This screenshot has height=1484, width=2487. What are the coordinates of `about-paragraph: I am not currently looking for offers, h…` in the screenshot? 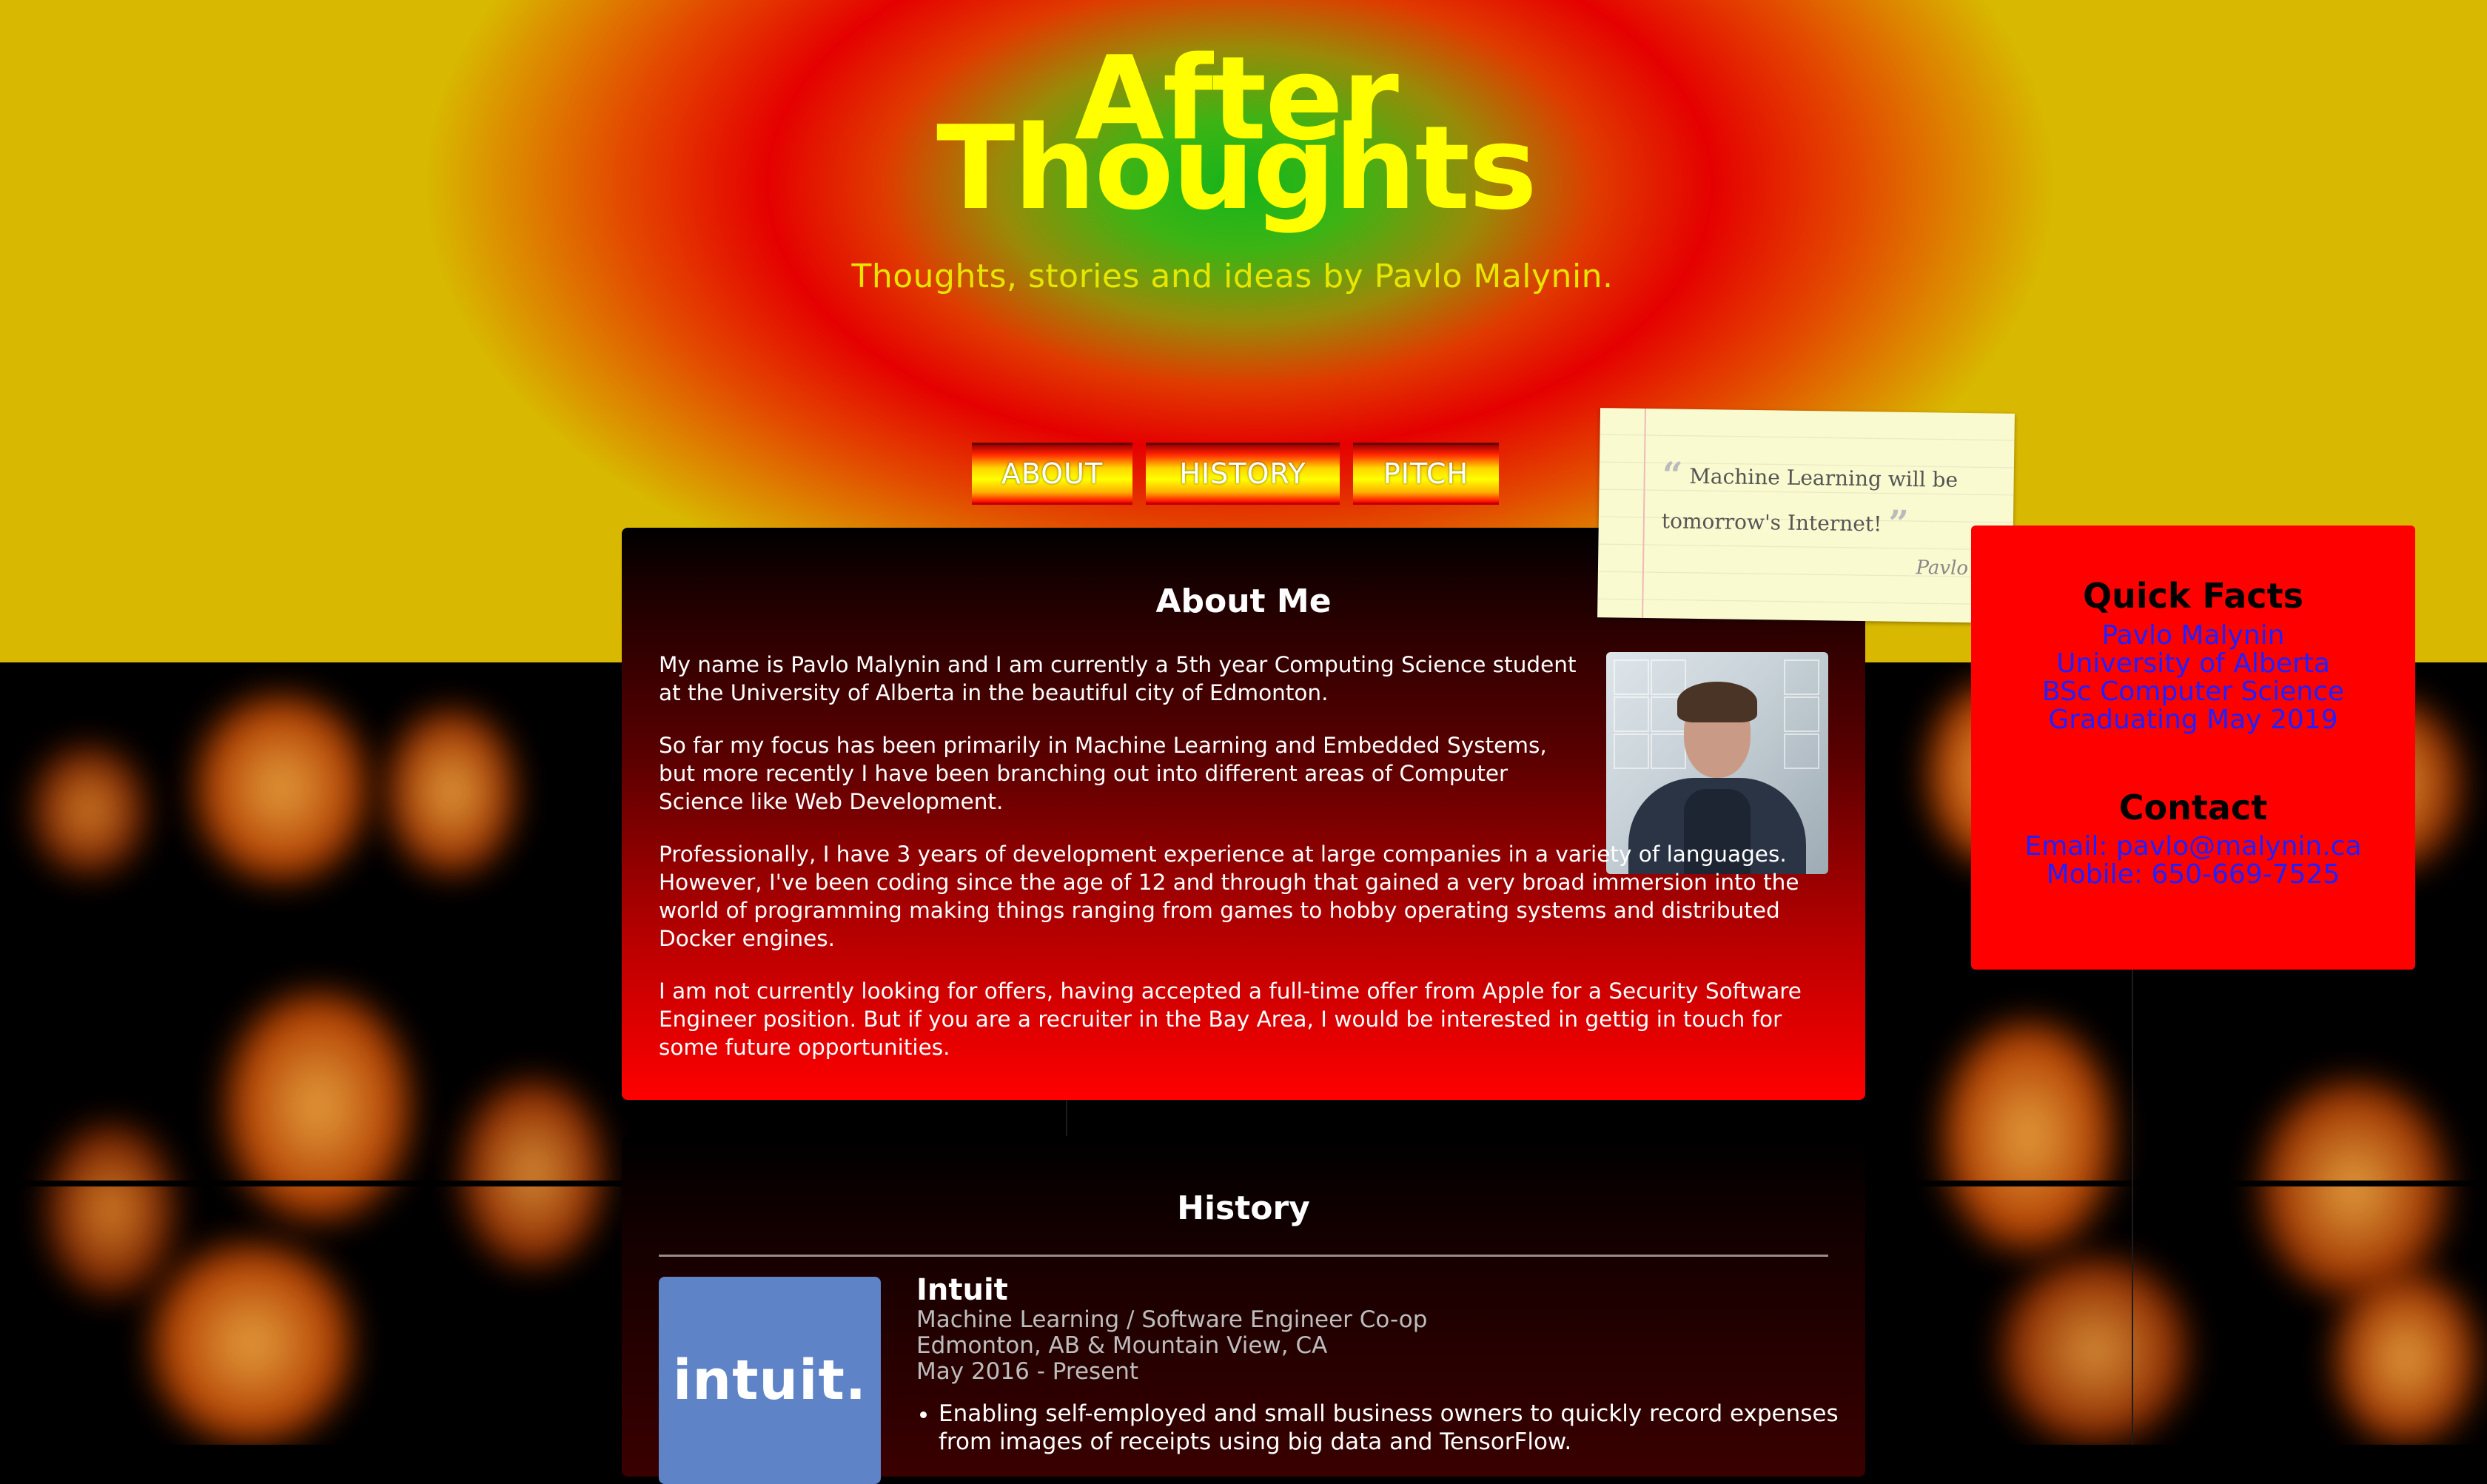 It's located at (1230, 1019).